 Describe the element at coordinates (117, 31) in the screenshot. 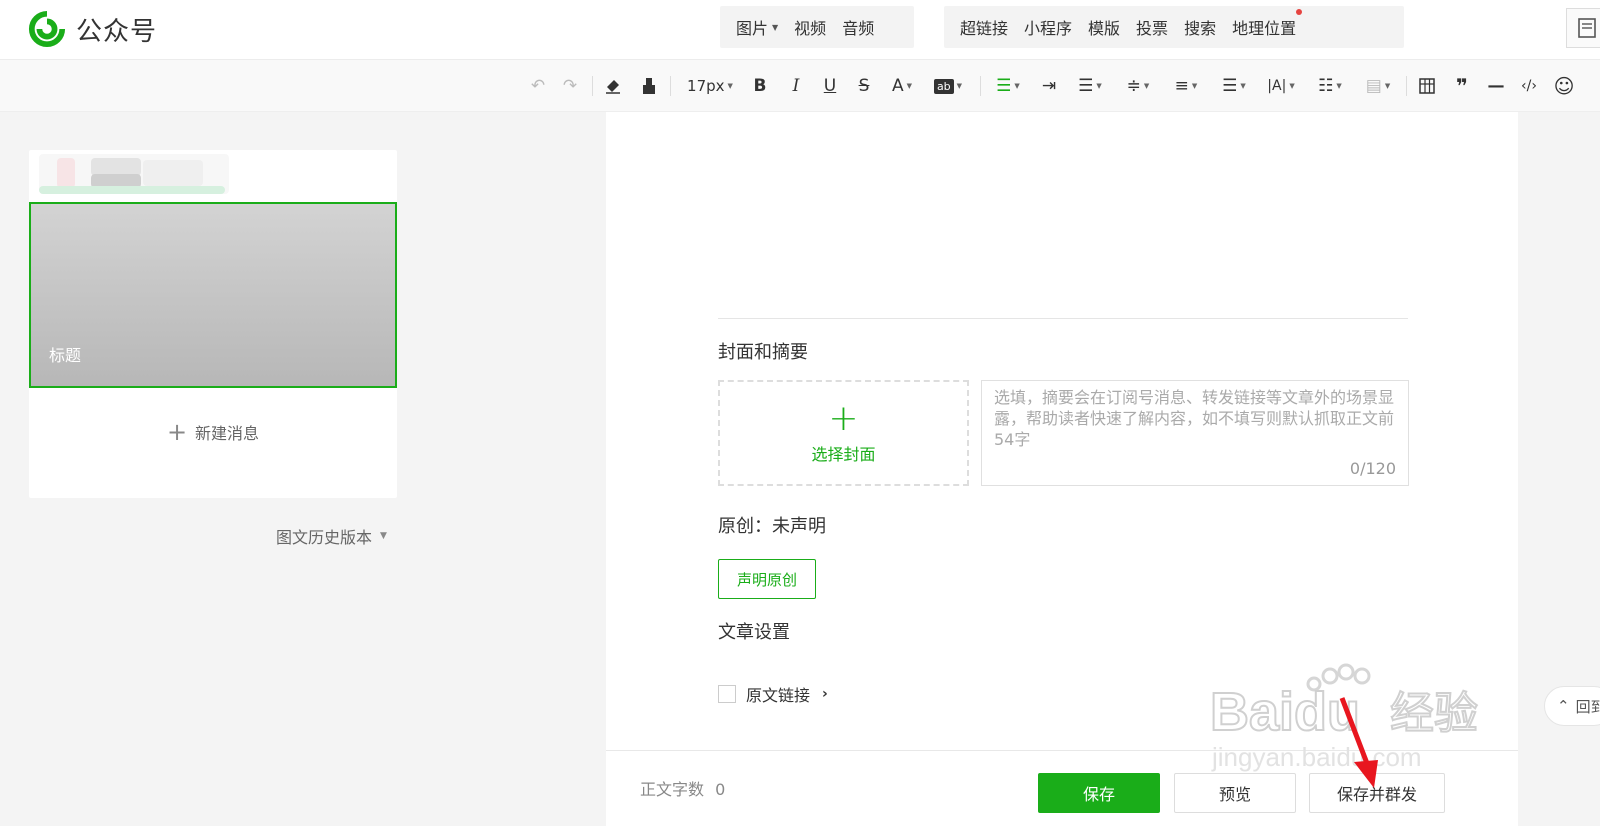

I see `logo-text: 公众号` at that location.